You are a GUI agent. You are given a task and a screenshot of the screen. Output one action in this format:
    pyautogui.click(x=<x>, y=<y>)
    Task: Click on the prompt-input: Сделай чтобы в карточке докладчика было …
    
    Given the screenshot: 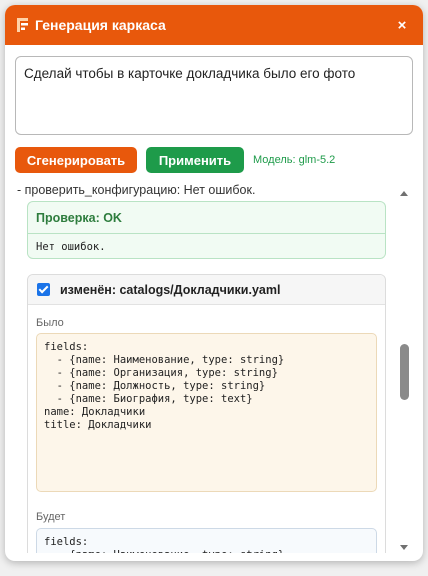 What is the action you would take?
    pyautogui.click(x=214, y=95)
    